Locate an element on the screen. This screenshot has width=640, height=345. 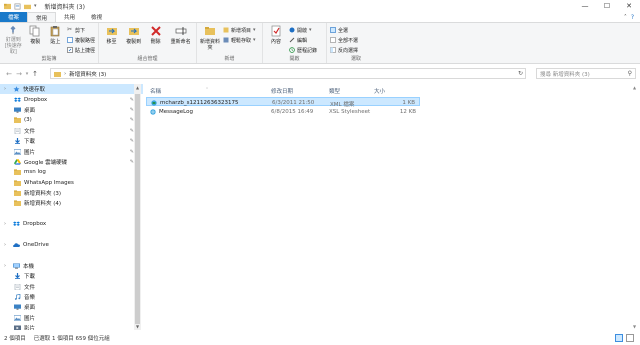
tab-home: 常用 is located at coordinates (42, 17).